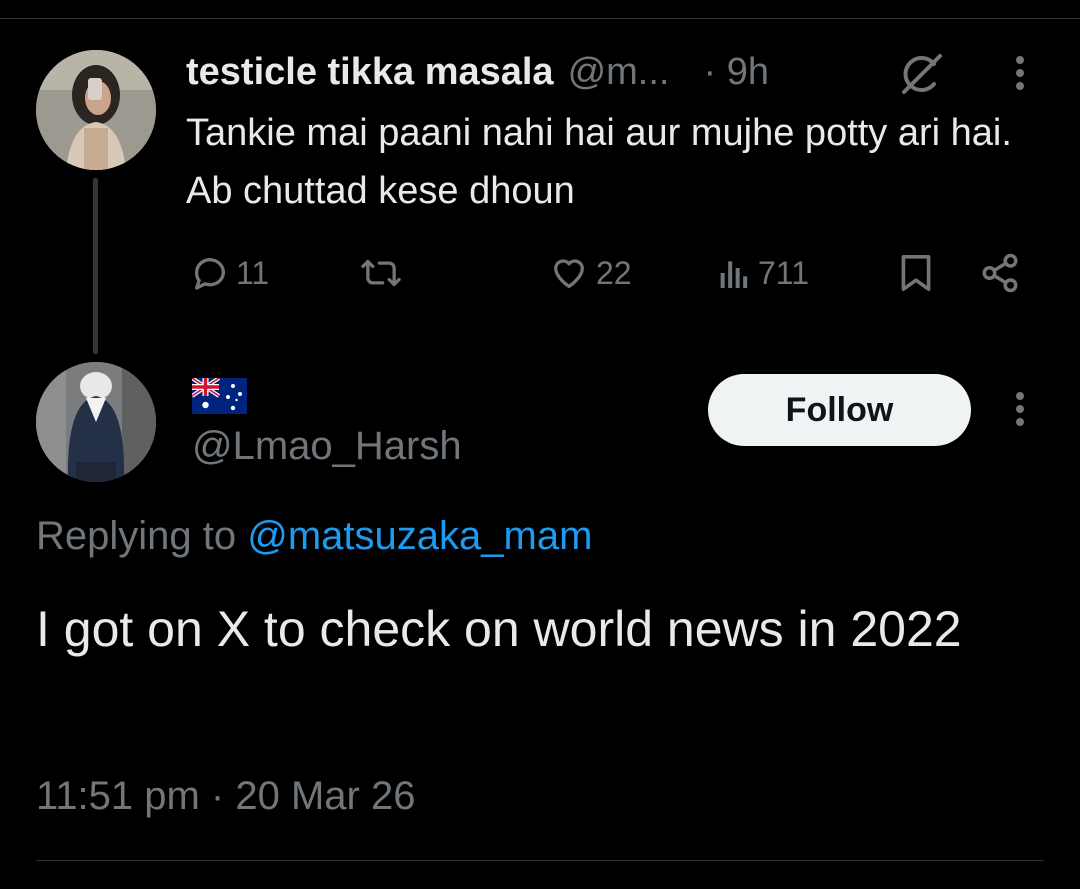 This screenshot has height=889, width=1080. I want to click on bookmark-button, so click(916, 273).